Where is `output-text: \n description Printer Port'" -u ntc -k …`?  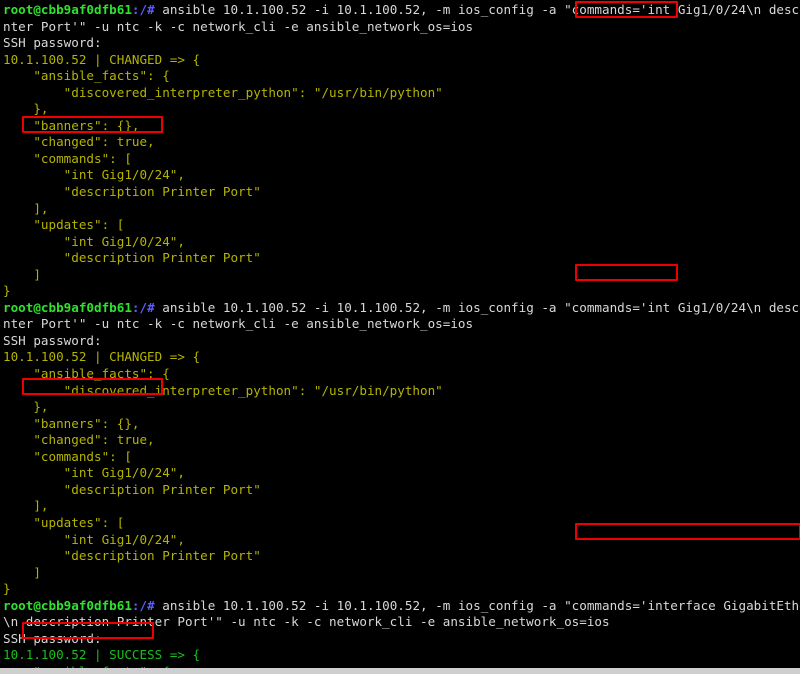 output-text: \n description Printer Port'" -u ntc -k … is located at coordinates (306, 622).